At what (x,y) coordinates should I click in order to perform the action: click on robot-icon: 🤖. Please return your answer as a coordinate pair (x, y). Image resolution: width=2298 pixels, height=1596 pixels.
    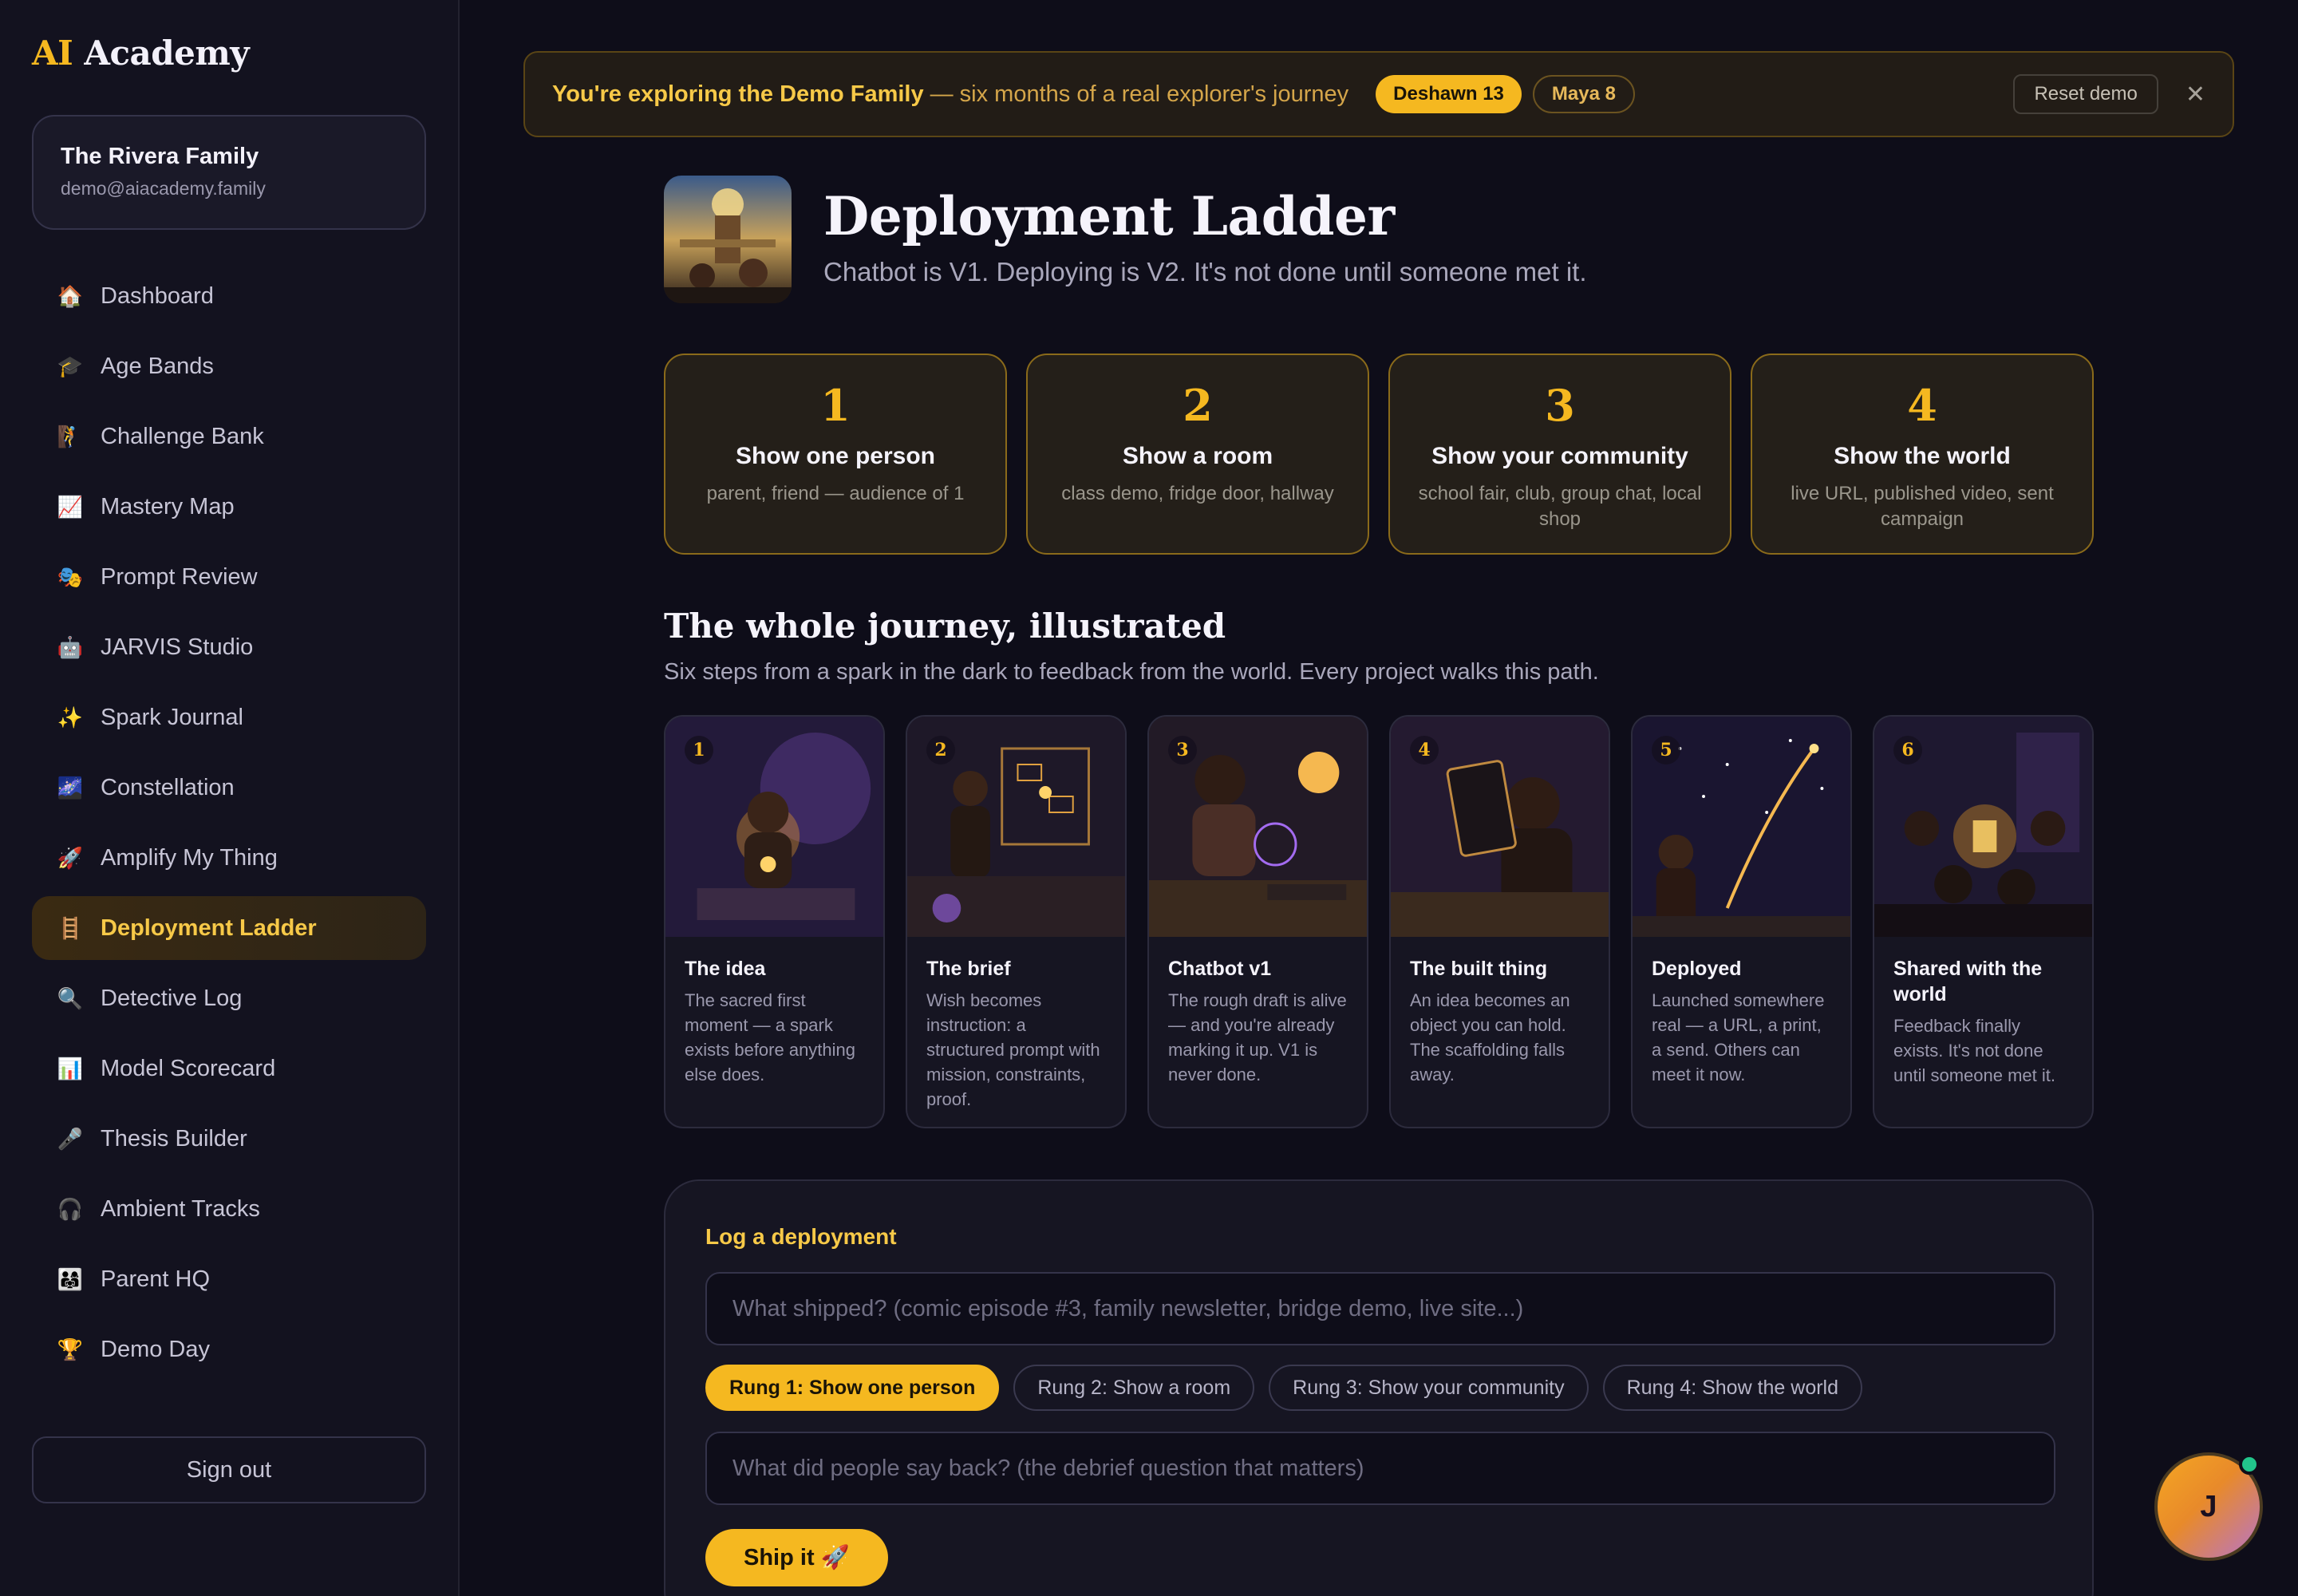
    Looking at the image, I should click on (70, 646).